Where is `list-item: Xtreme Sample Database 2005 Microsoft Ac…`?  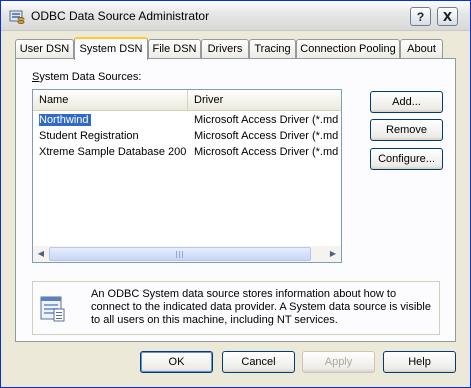 list-item: Xtreme Sample Database 2005 Microsoft Ac… is located at coordinates (187, 152).